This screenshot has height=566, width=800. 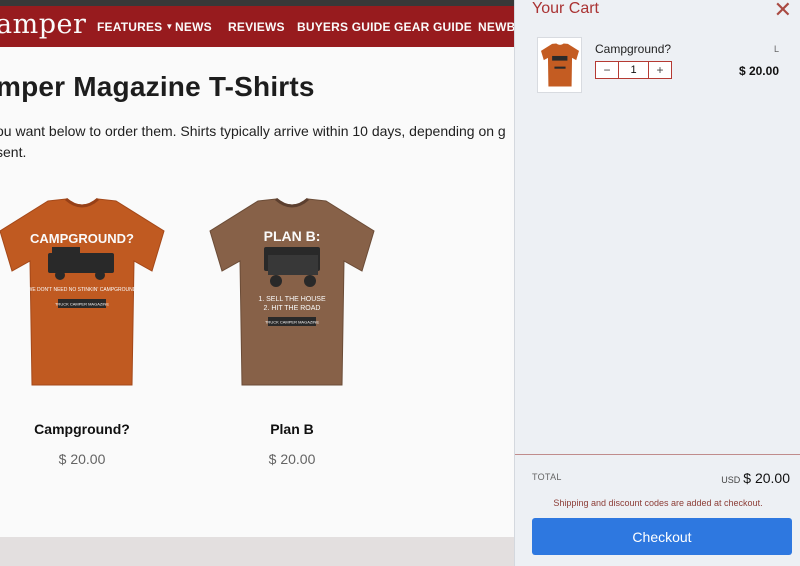 I want to click on nav-buyers-guide: BUYERS GUIDE, so click(x=344, y=27).